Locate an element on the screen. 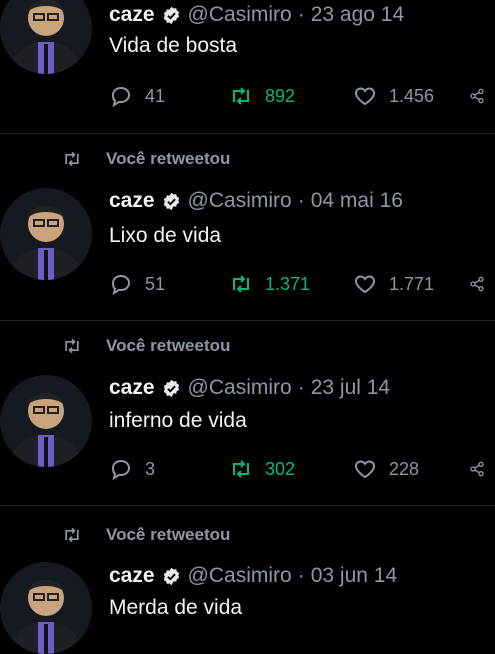 The image size is (495, 654). retweet-button: 892 is located at coordinates (262, 96).